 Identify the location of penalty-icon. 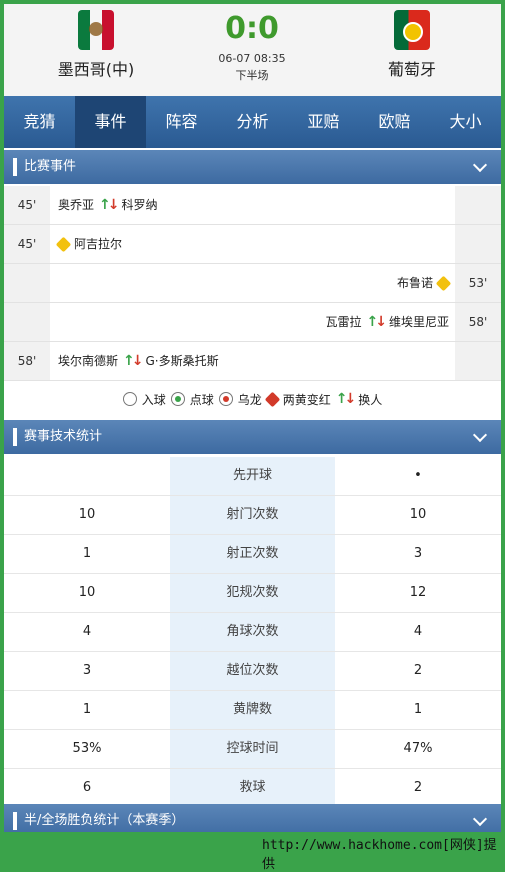
(177, 399).